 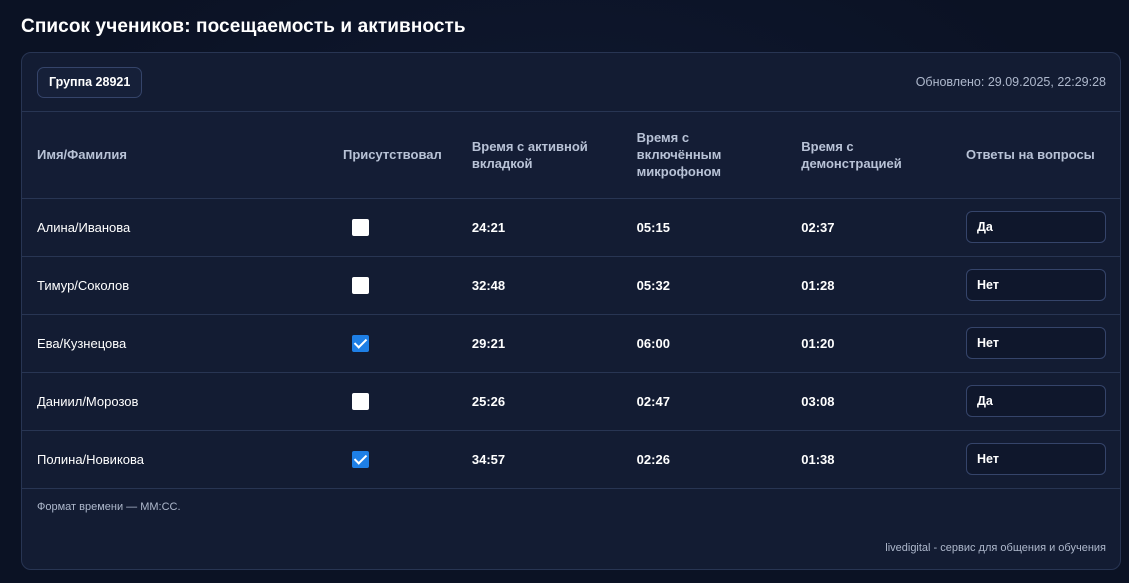 I want to click on demo-time: 01:20, so click(x=818, y=343).